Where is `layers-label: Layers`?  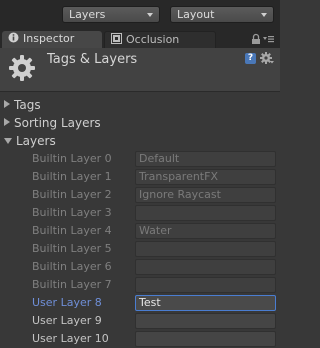 layers-label: Layers is located at coordinates (36, 141).